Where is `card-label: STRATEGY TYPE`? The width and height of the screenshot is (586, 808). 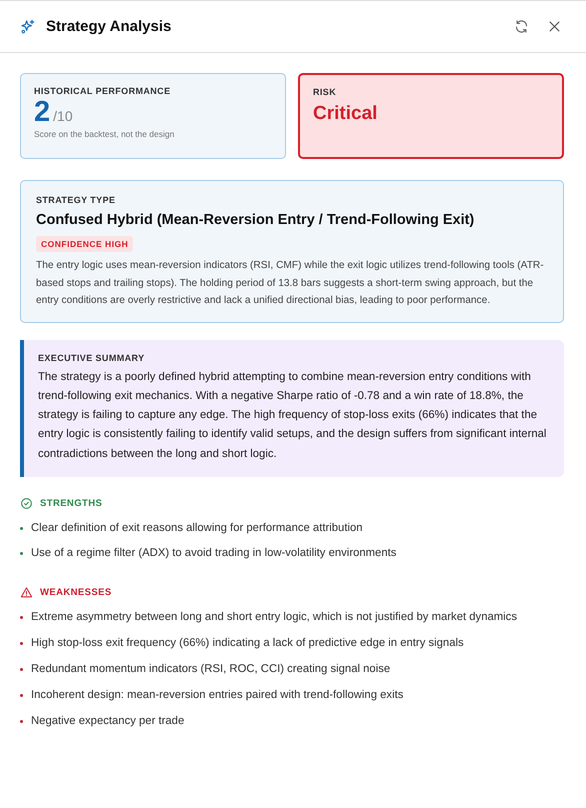
card-label: STRATEGY TYPE is located at coordinates (76, 200).